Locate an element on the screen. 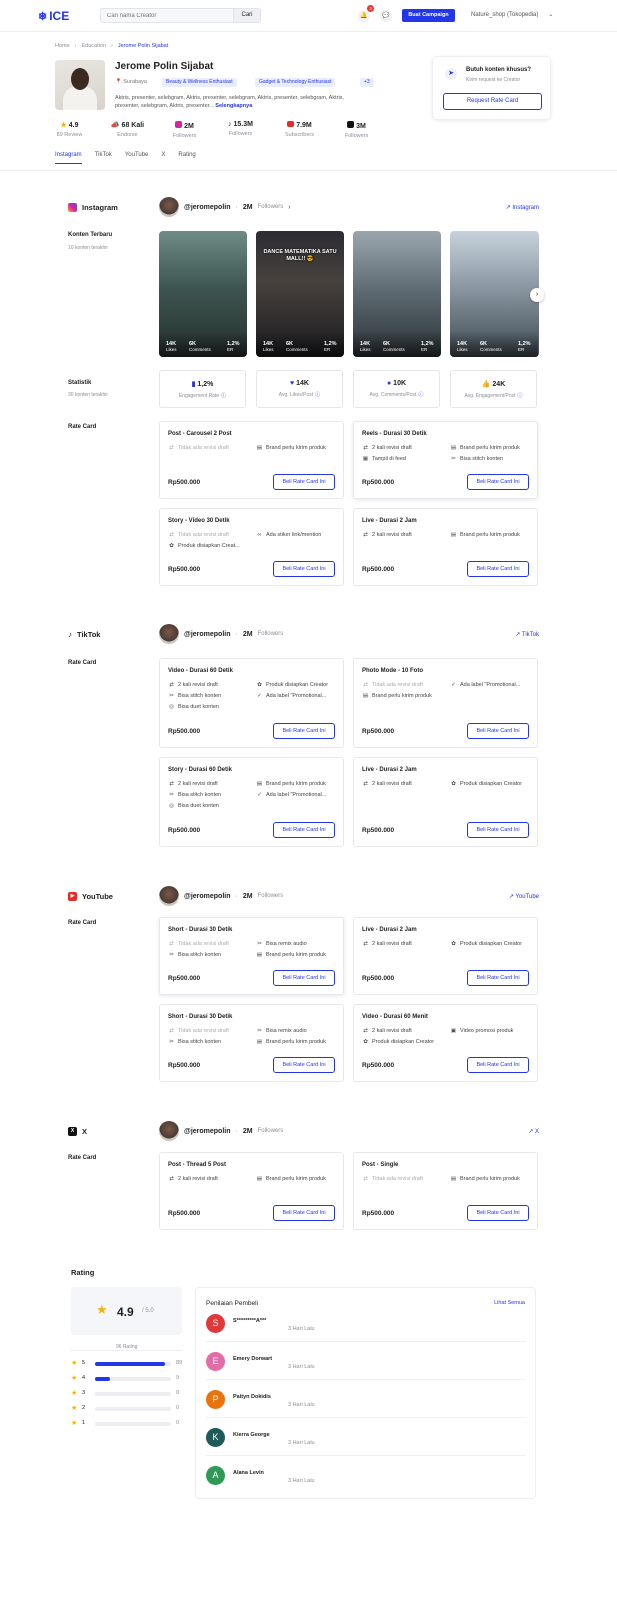  rate-card-feature: ✿ Produk disiapkan Creator is located at coordinates (292, 685).